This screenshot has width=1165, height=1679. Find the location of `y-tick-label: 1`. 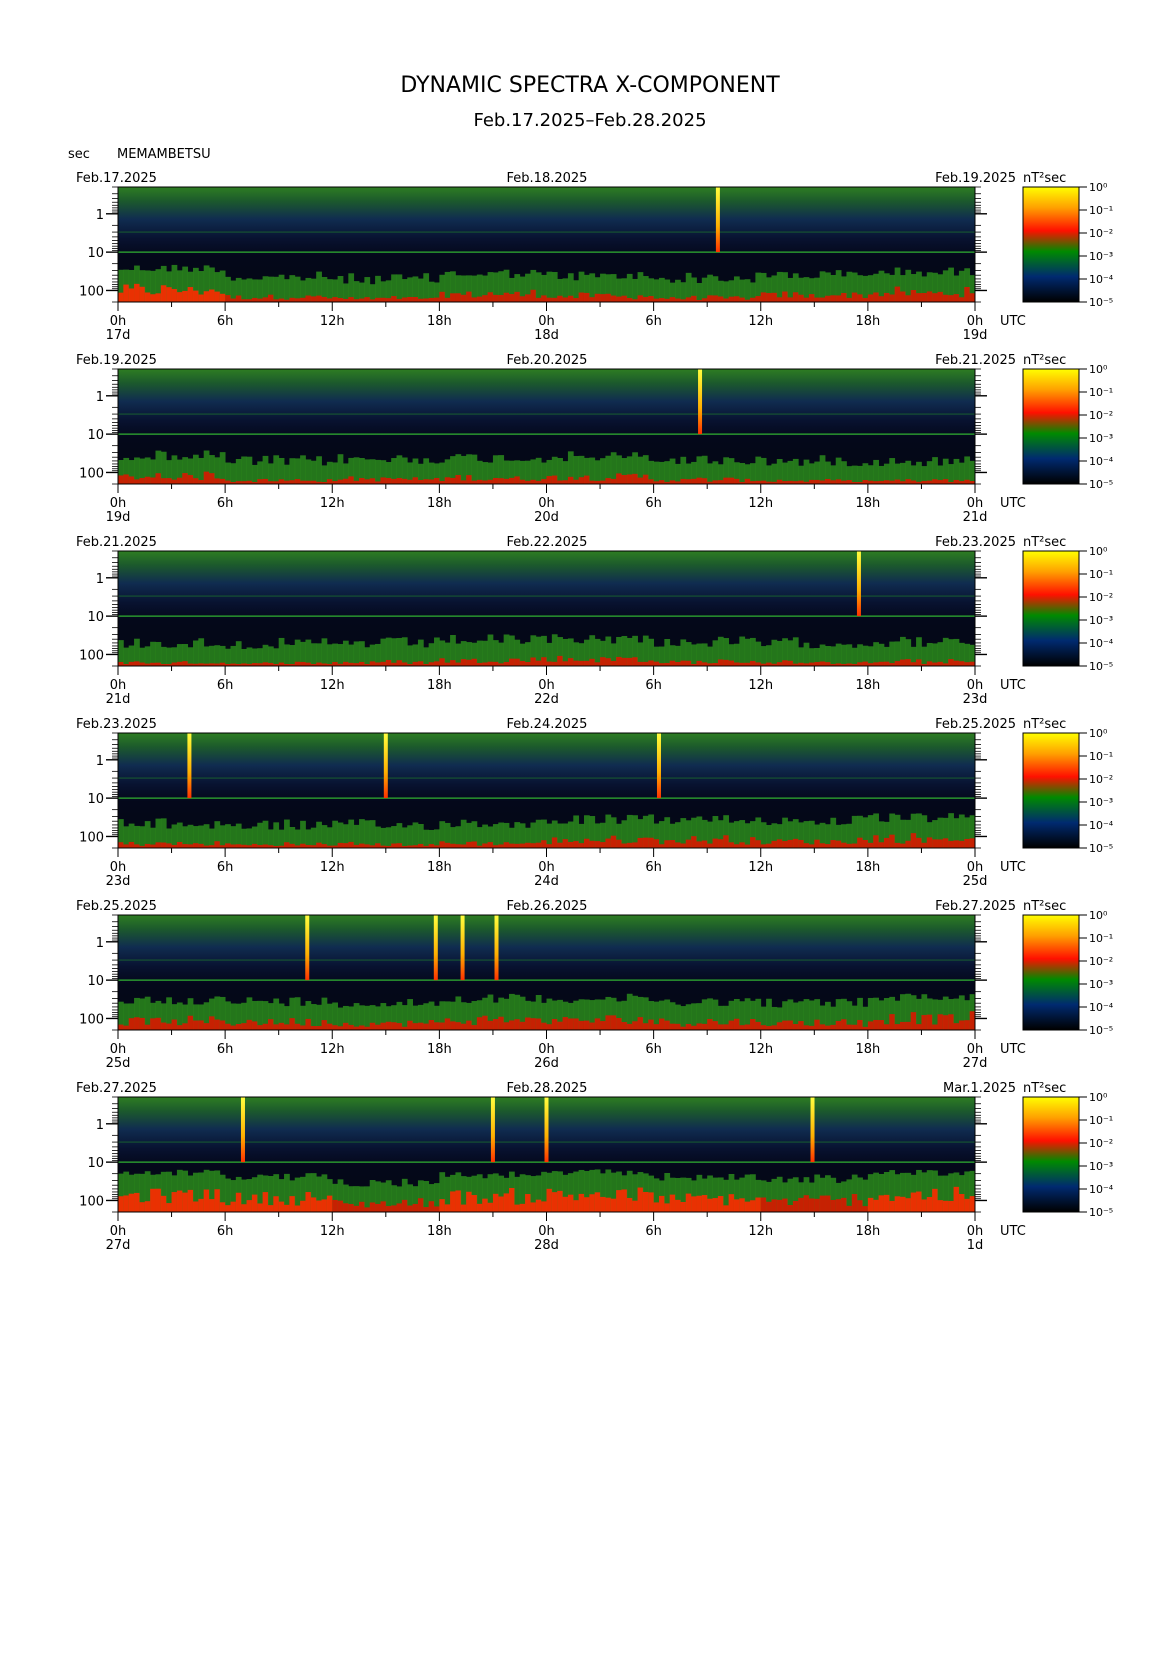

y-tick-label: 1 is located at coordinates (100, 943).